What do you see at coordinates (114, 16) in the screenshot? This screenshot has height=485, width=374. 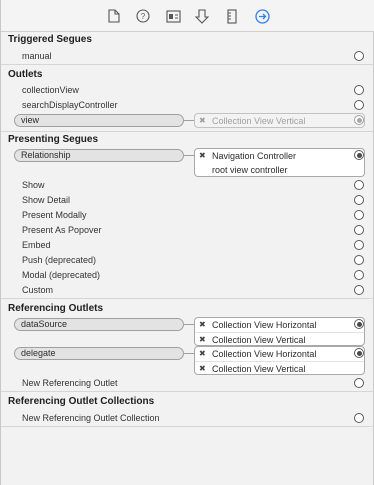 I see `file-icon` at bounding box center [114, 16].